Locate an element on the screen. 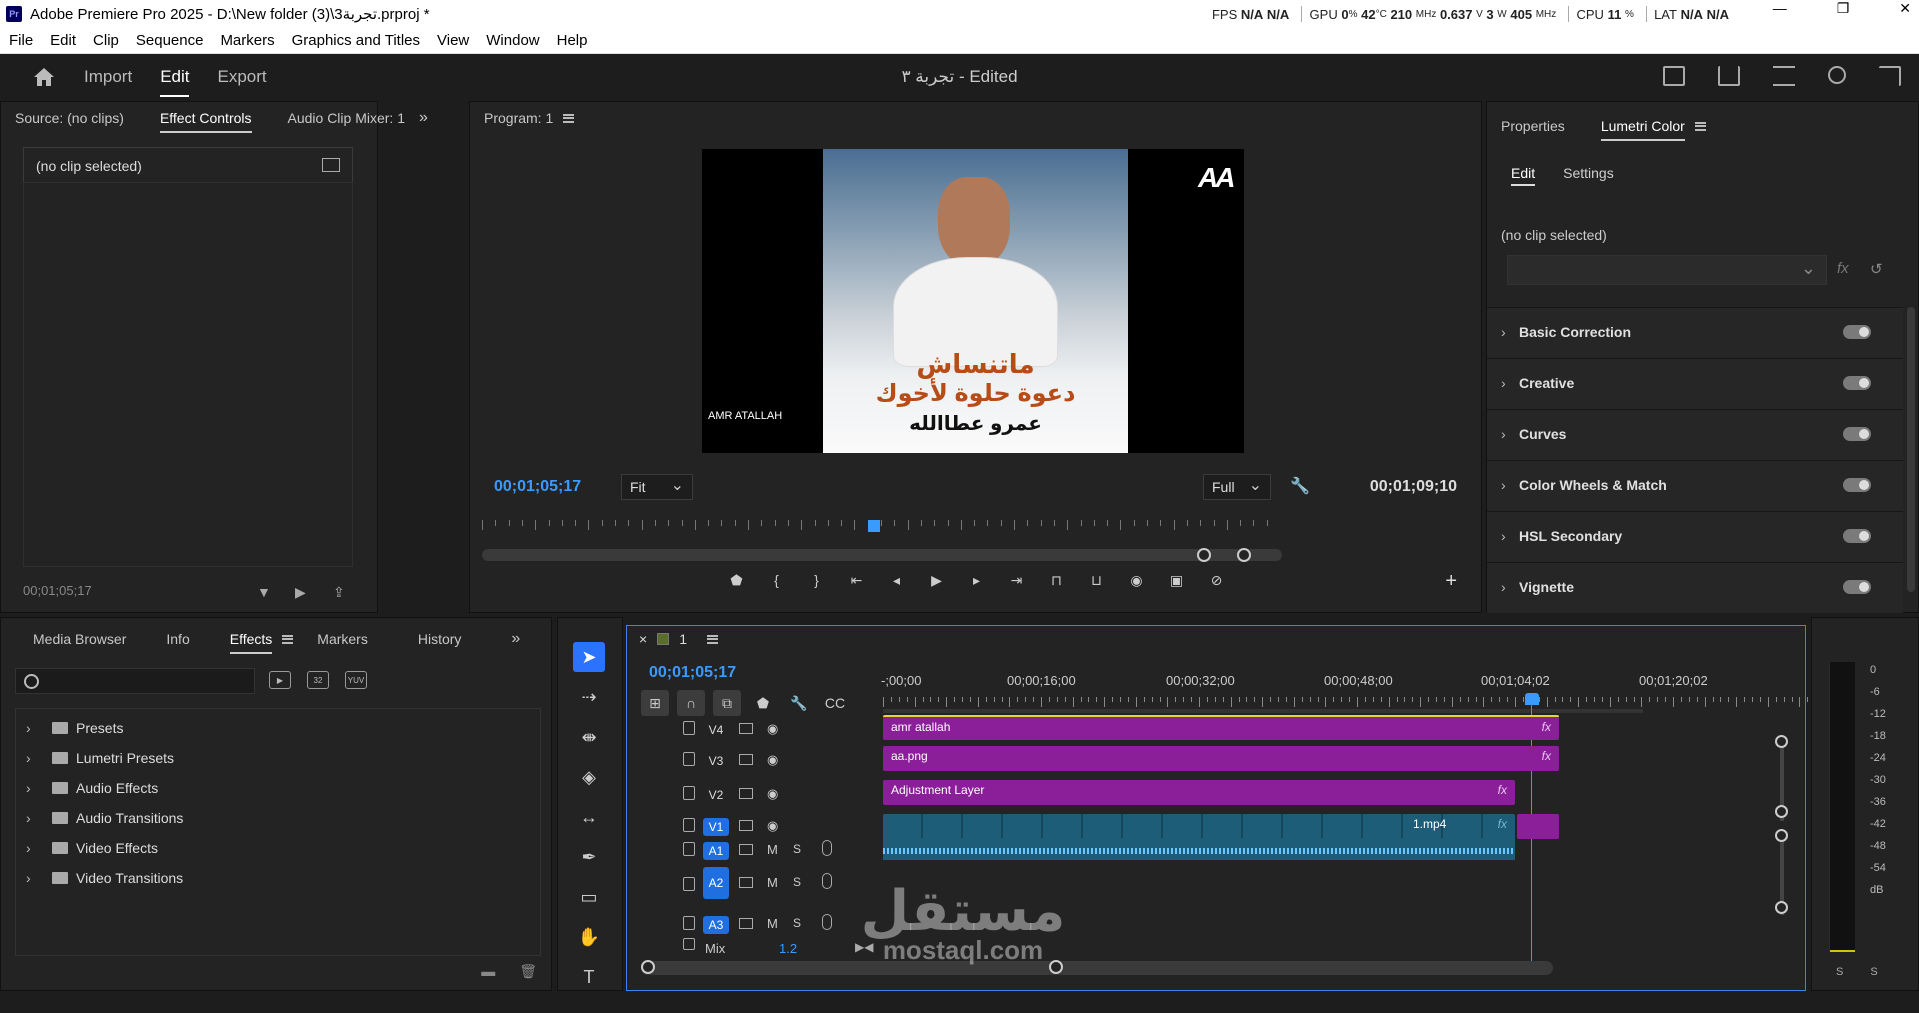 The height and width of the screenshot is (1013, 1919). tree-item-video-effects: › Video Effects is located at coordinates (92, 848).